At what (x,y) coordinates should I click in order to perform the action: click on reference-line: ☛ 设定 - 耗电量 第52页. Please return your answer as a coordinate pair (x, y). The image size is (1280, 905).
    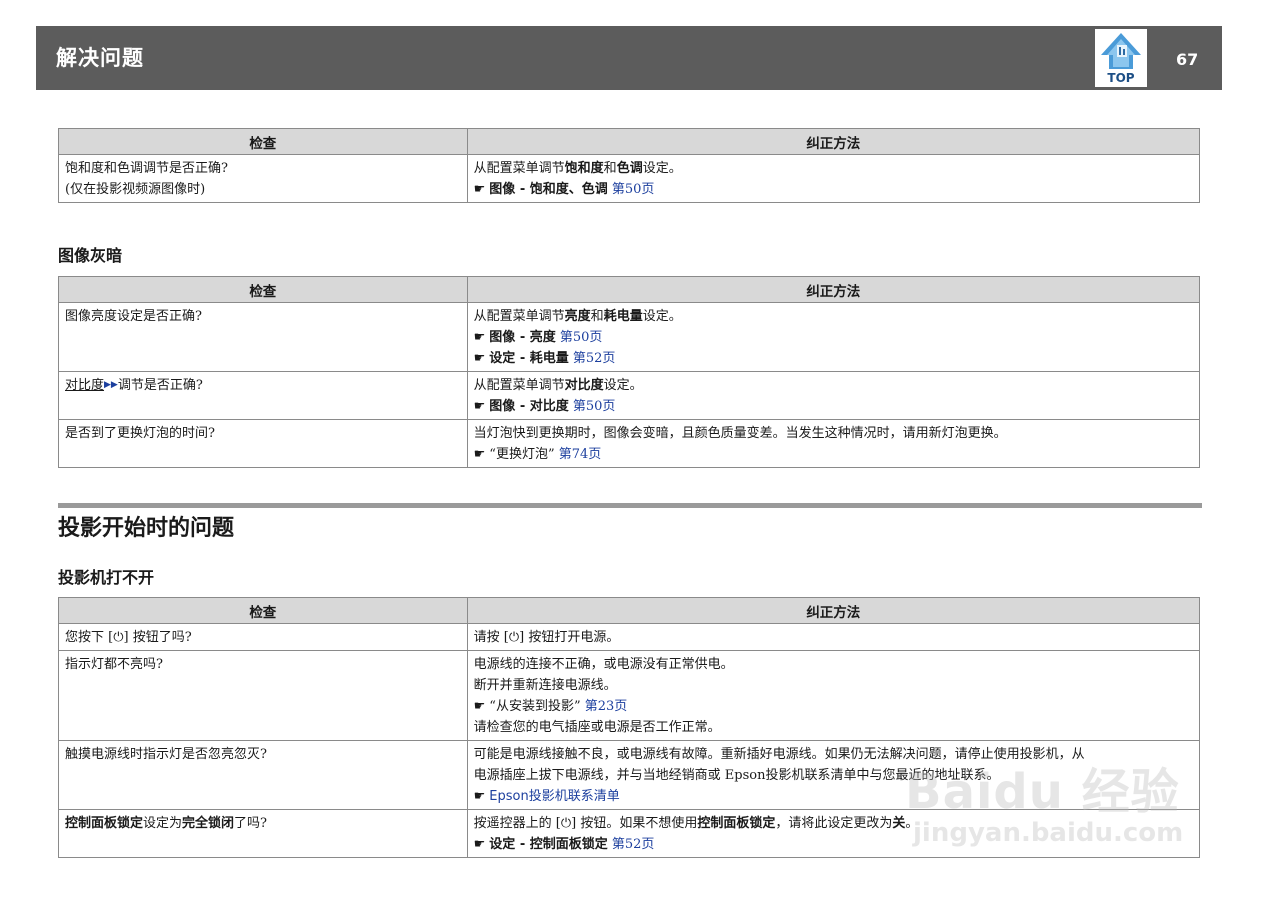
    Looking at the image, I should click on (544, 358).